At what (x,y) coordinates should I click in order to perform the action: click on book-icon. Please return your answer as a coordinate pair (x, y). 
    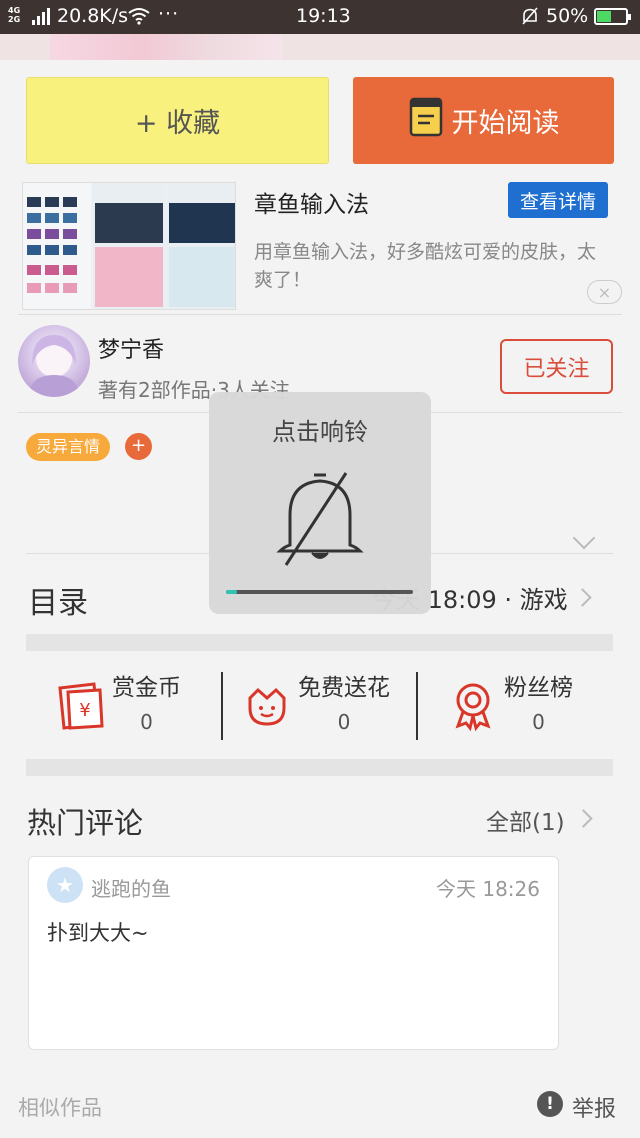
    Looking at the image, I should click on (426, 120).